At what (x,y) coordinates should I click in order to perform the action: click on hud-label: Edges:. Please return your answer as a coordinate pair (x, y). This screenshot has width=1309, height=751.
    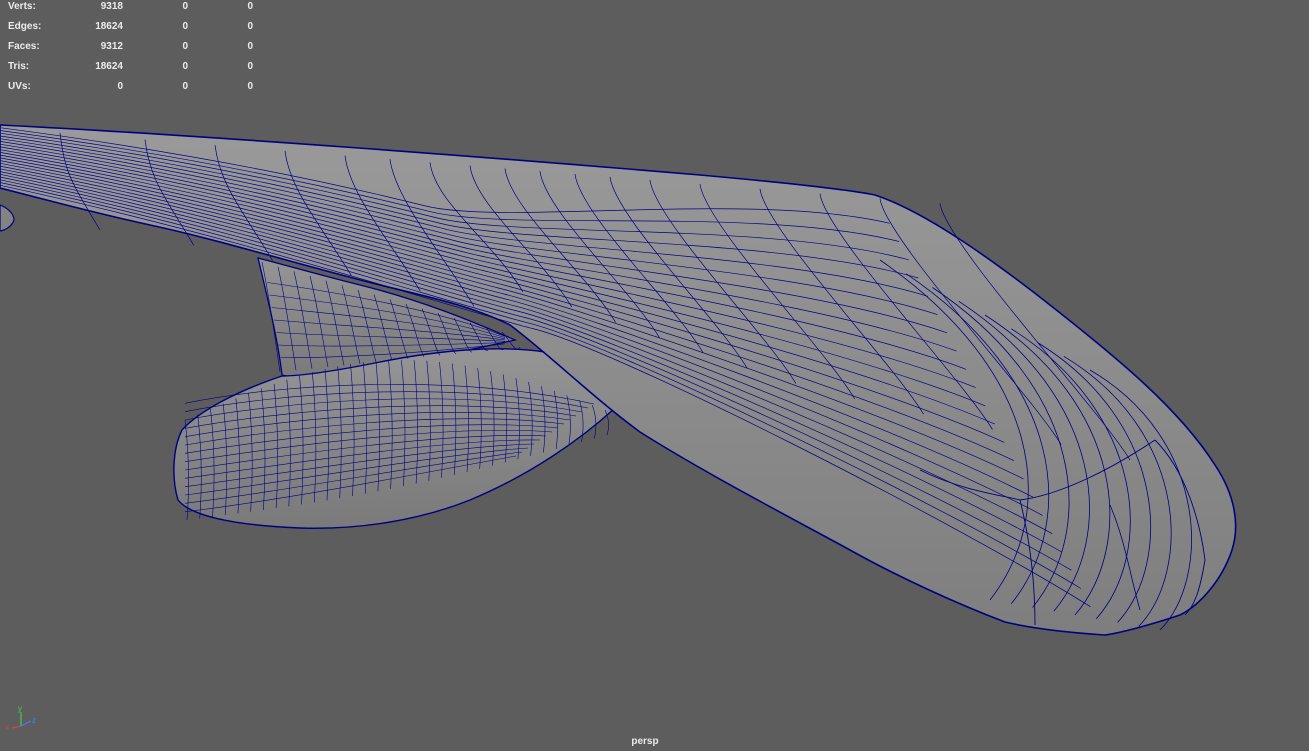
    Looking at the image, I should click on (25, 26).